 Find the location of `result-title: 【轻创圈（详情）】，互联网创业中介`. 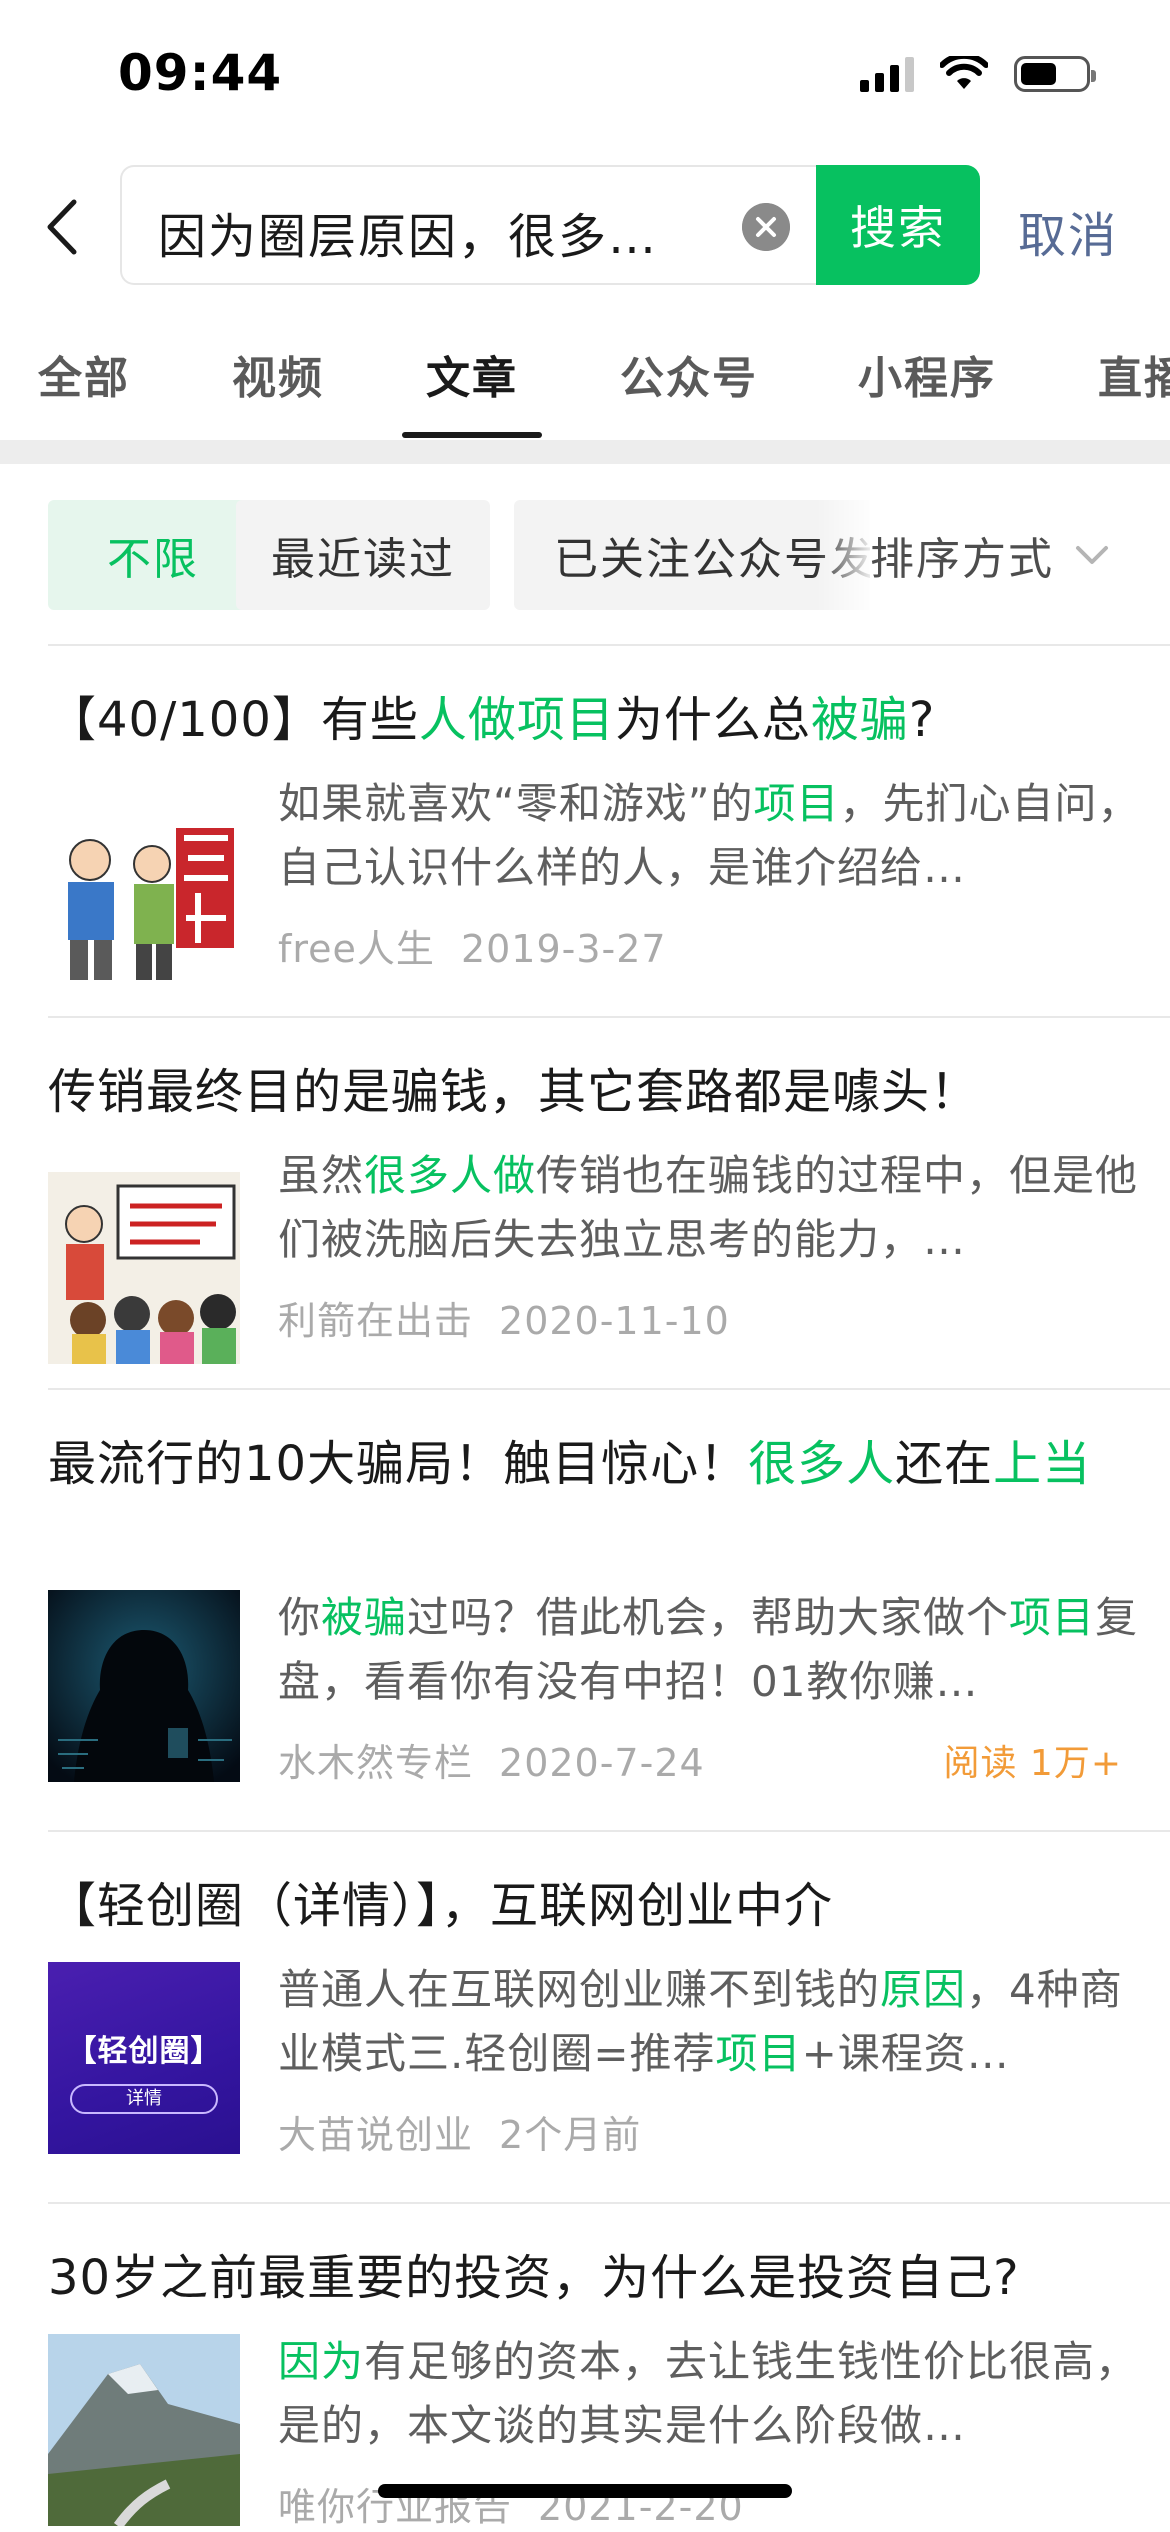

result-title: 【轻创圈（详情）】，互联网创业中介 is located at coordinates (573, 1906).